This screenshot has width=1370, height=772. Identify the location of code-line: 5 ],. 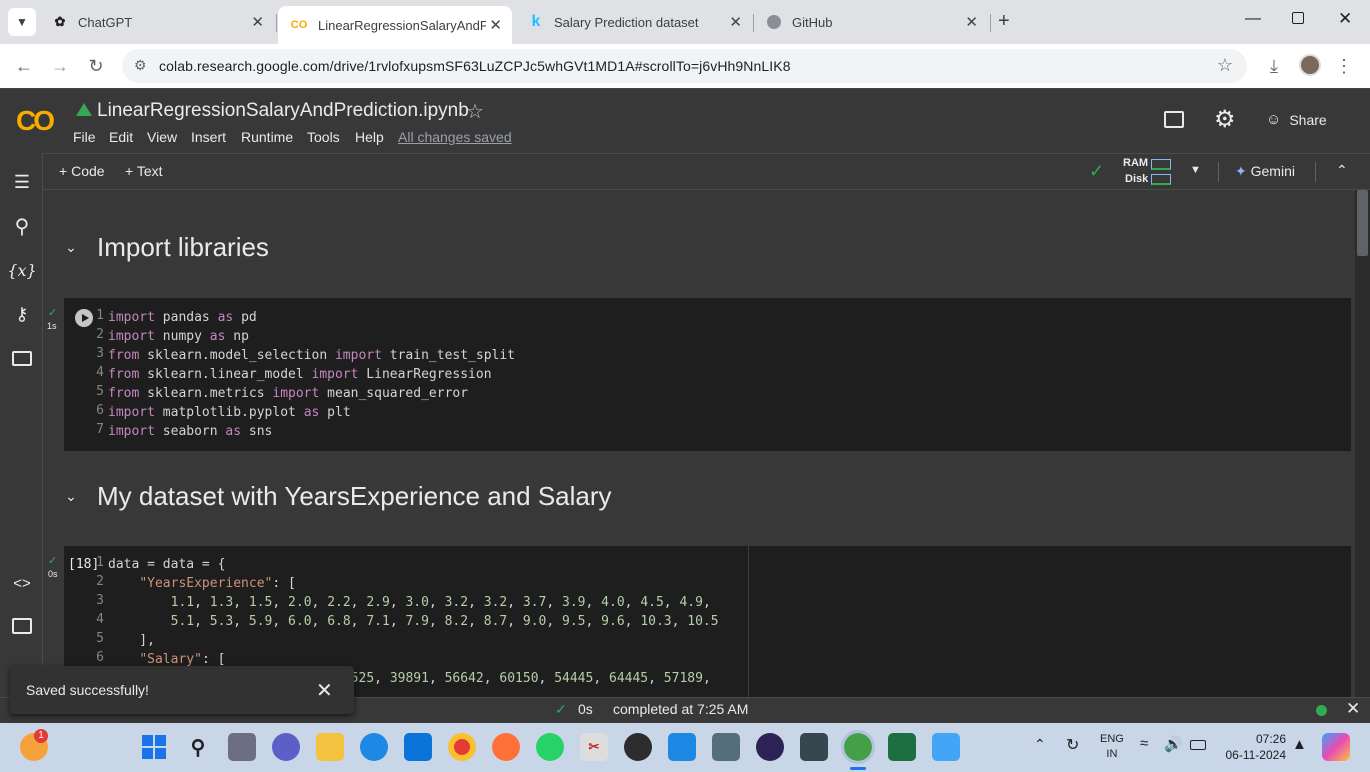
(717, 640).